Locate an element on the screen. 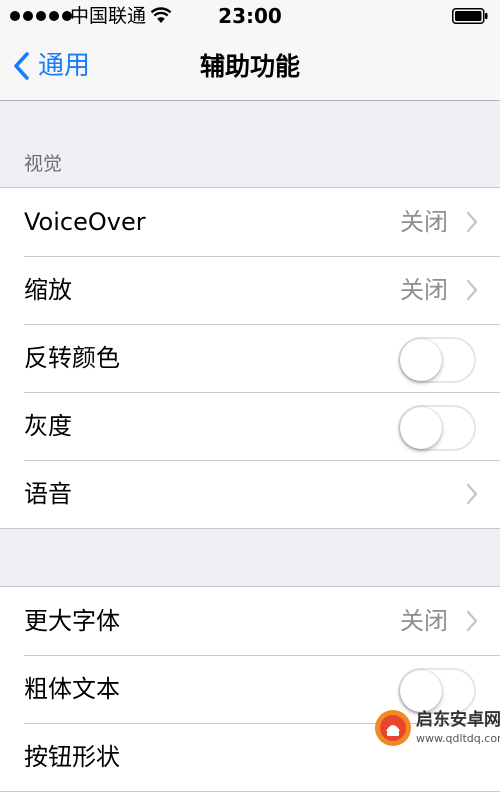 This screenshot has height=792, width=500. row-larger-text: 更大字体 关闭 is located at coordinates (250, 621).